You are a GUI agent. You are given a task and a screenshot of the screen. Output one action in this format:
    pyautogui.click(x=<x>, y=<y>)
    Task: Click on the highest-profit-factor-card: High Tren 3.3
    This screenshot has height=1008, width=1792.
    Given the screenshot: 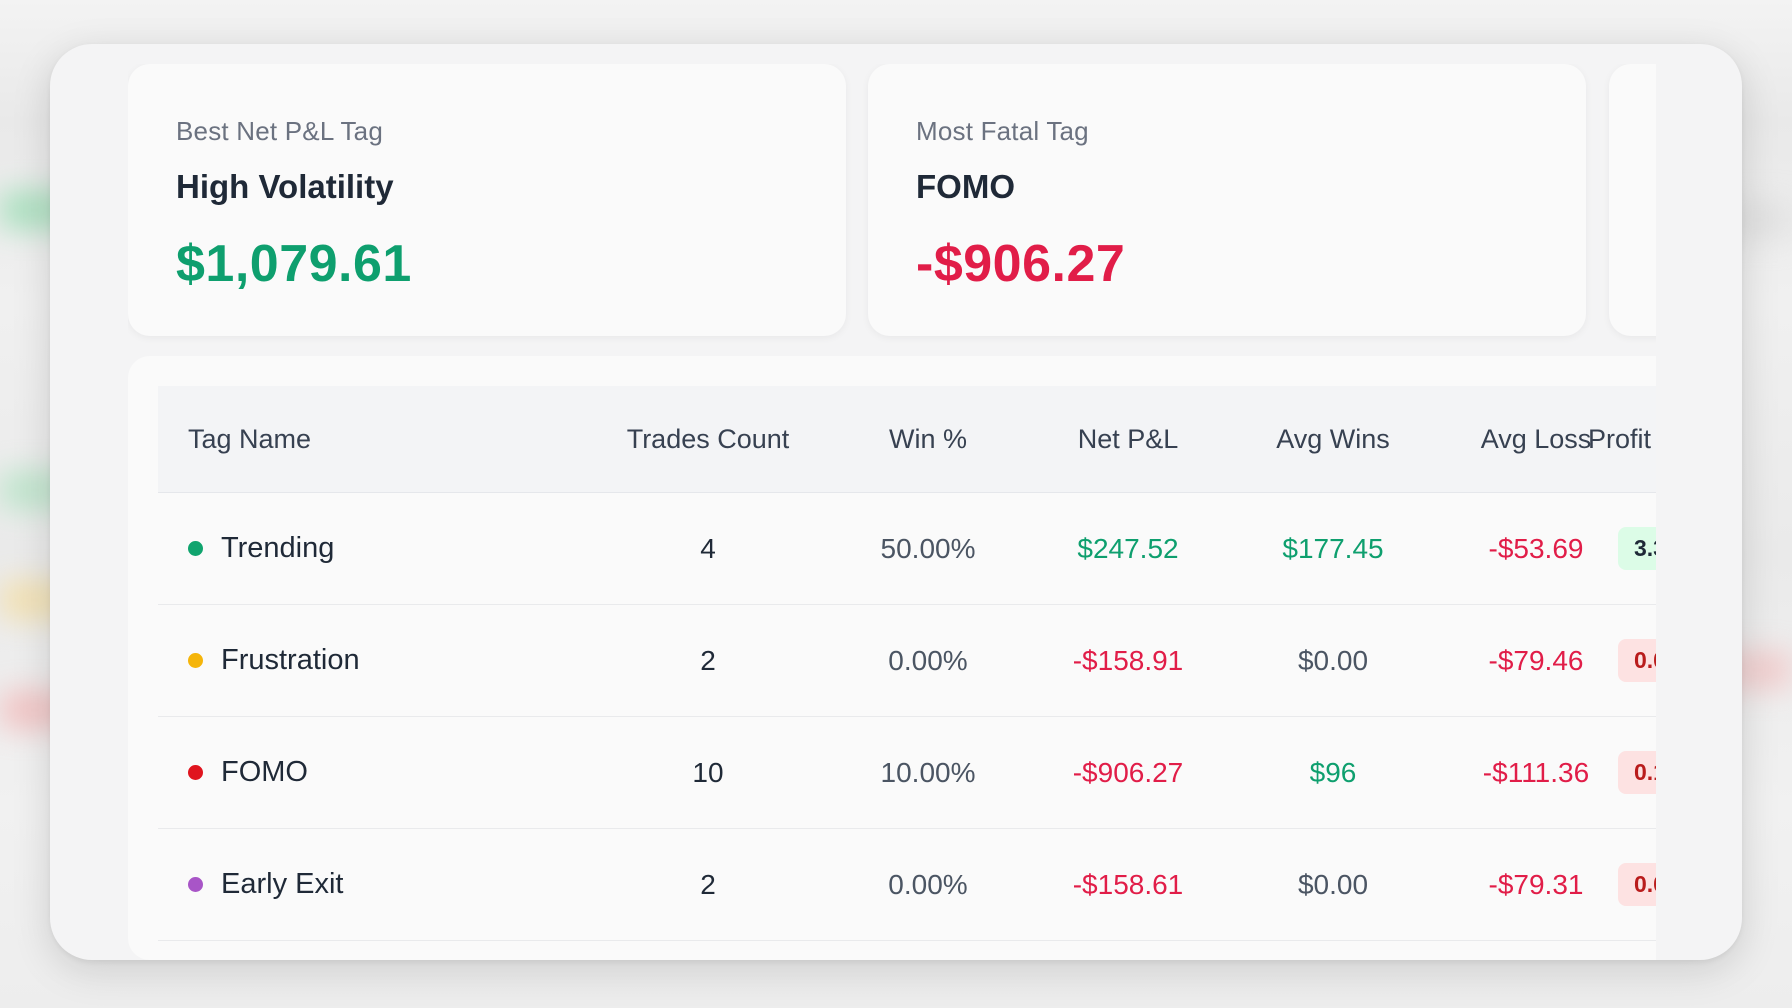 What is the action you would take?
    pyautogui.click(x=1670, y=200)
    